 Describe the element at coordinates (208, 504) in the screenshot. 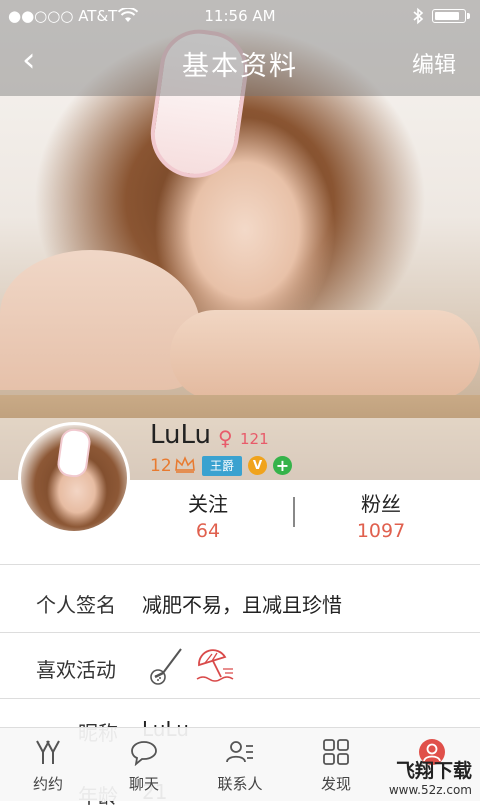

I see `following-label: 关注` at that location.